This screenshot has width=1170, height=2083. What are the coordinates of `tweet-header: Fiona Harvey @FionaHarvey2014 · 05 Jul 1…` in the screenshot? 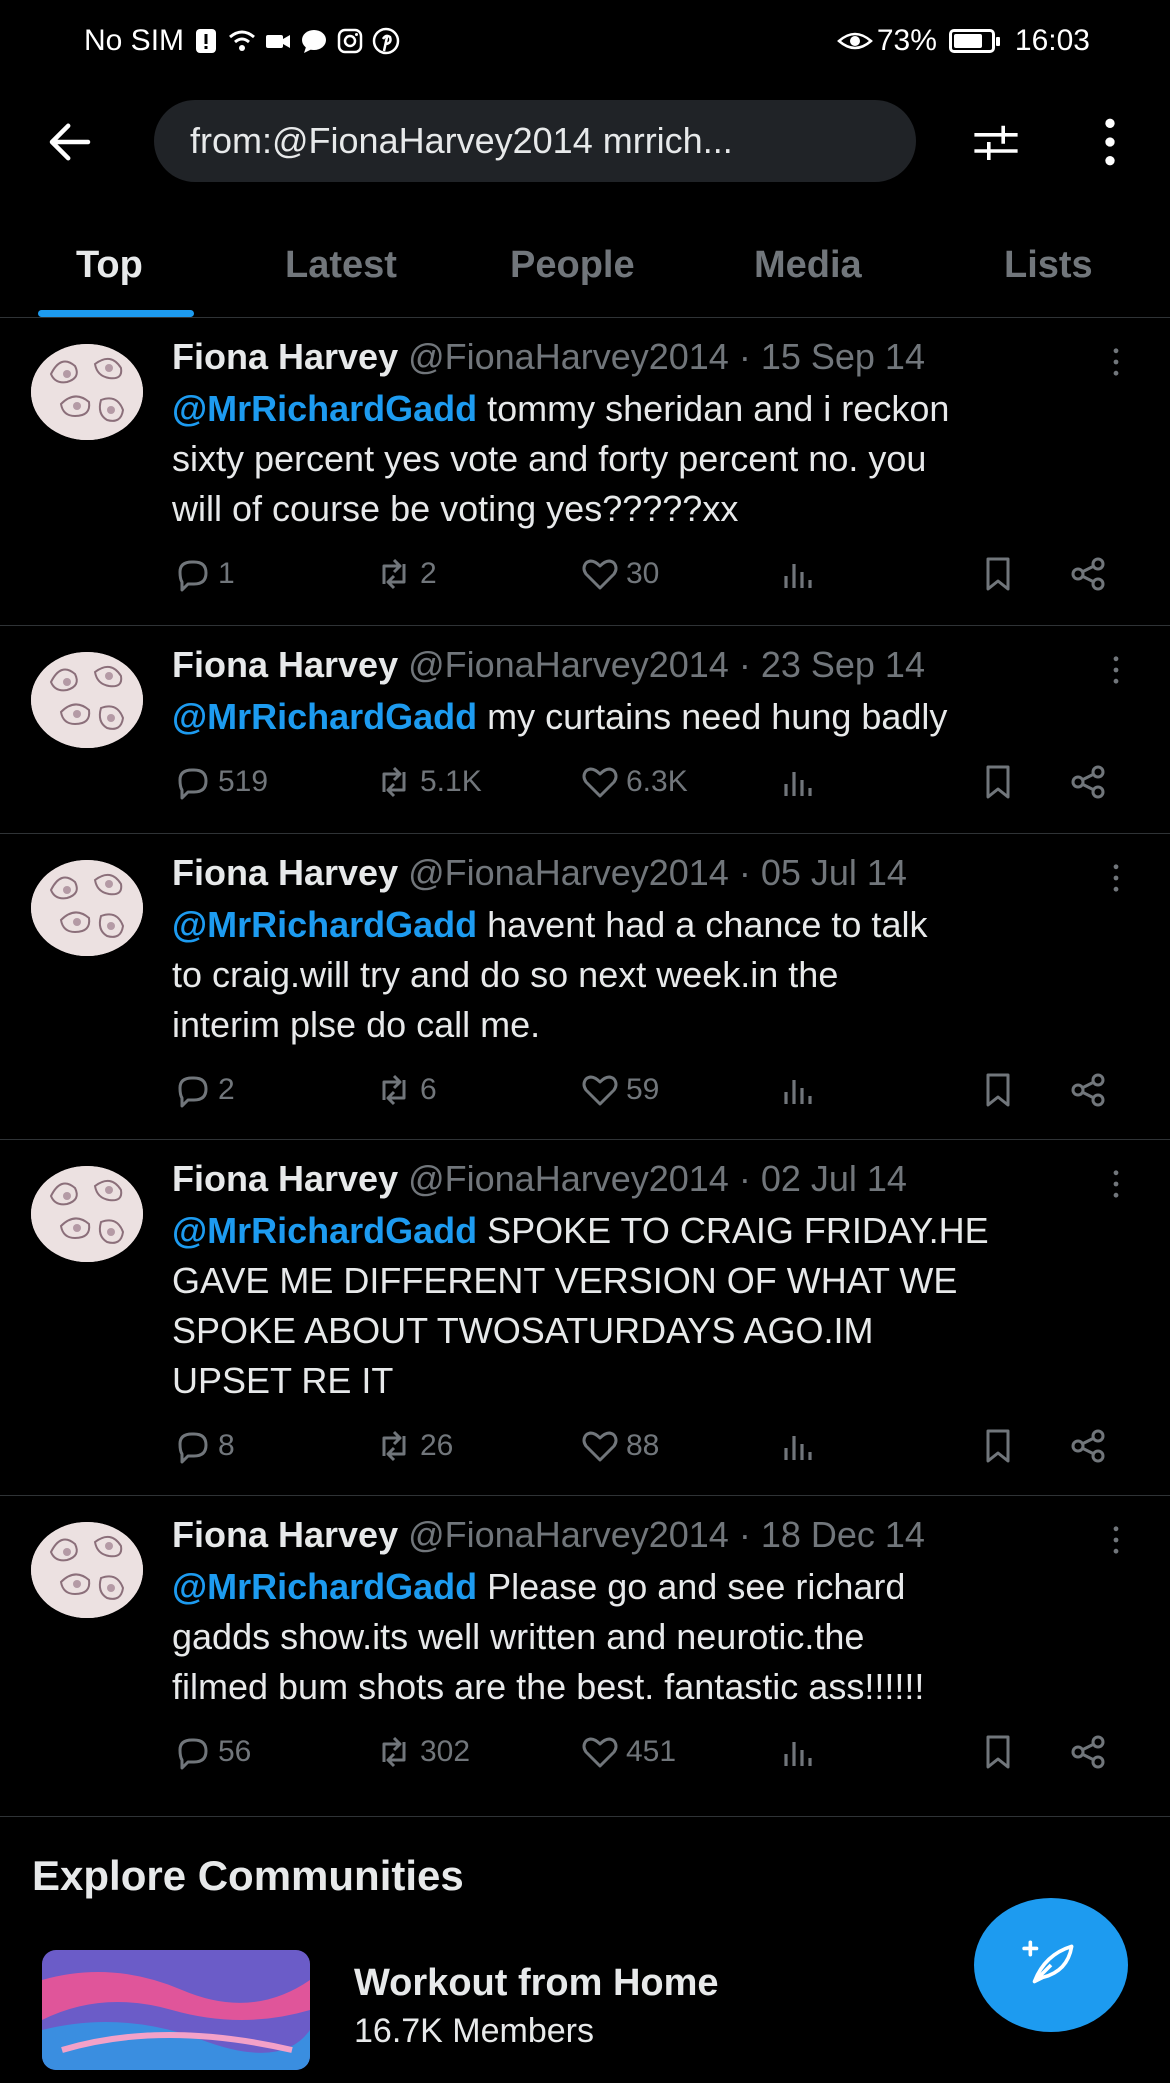 It's located at (539, 873).